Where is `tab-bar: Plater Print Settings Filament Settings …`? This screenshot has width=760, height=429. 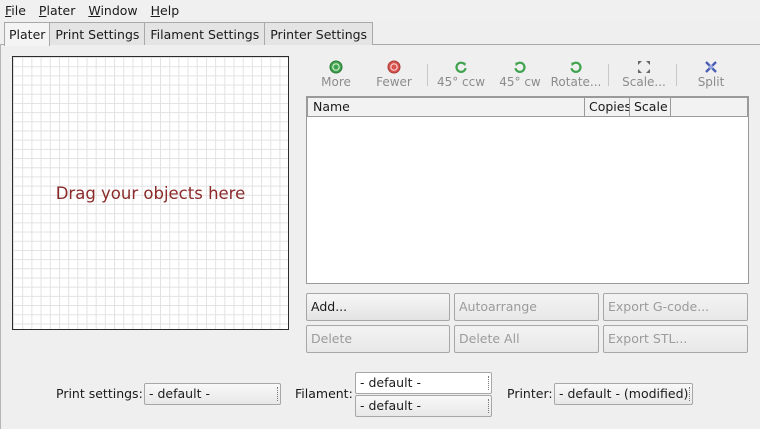 tab-bar: Plater Print Settings Filament Settings … is located at coordinates (189, 34).